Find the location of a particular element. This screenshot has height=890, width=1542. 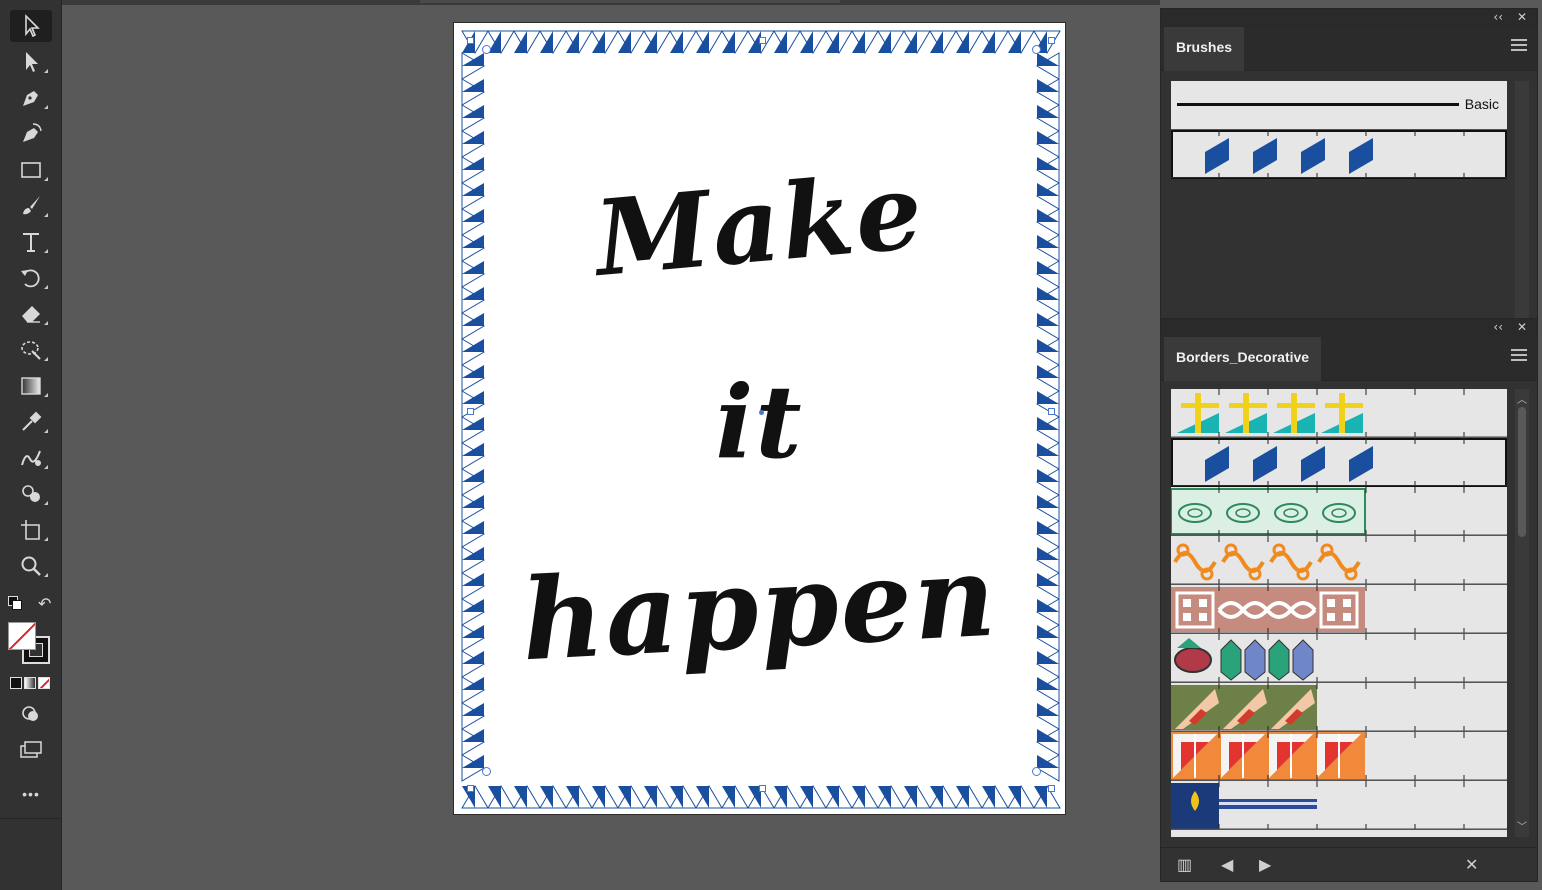

rotate-icon is located at coordinates (30, 278).